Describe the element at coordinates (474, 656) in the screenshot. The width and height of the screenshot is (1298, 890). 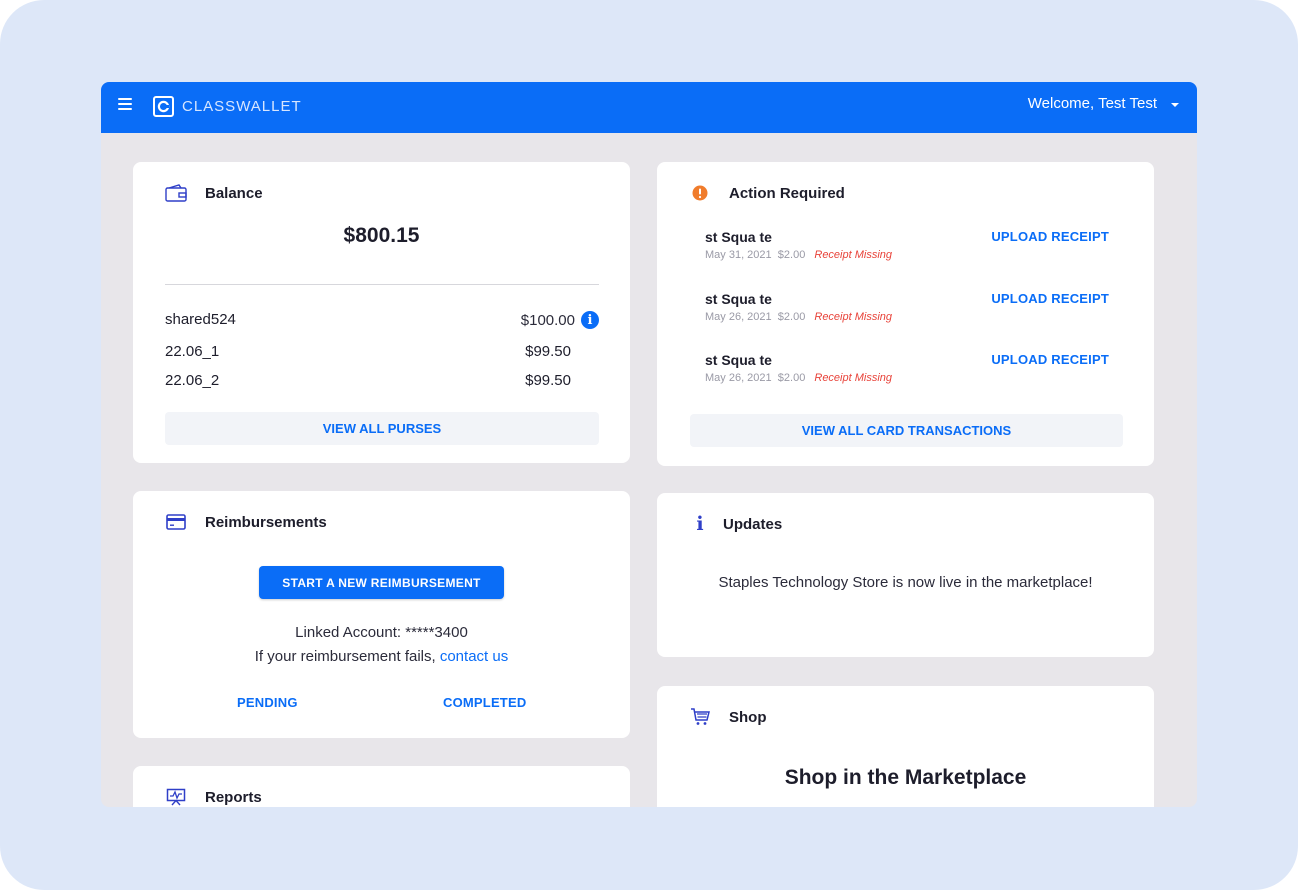
I see `contact-us-link: contact us` at that location.